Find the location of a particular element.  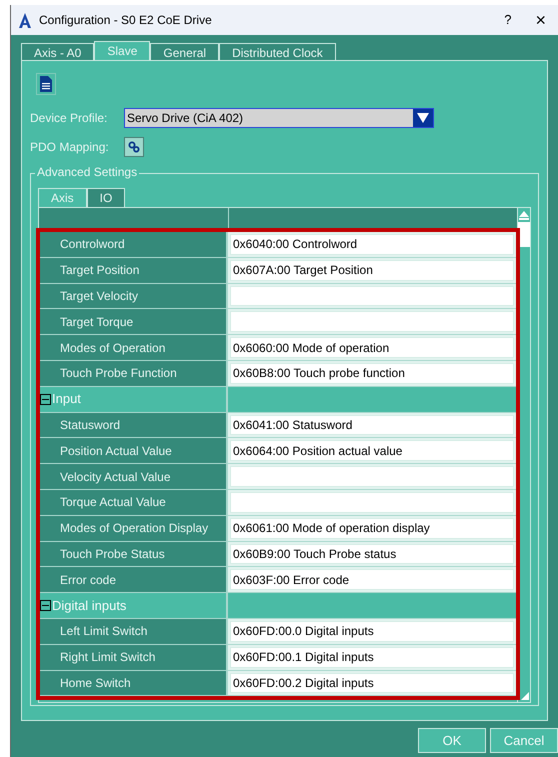

row-label: Left Limit Switch is located at coordinates (134, 631).